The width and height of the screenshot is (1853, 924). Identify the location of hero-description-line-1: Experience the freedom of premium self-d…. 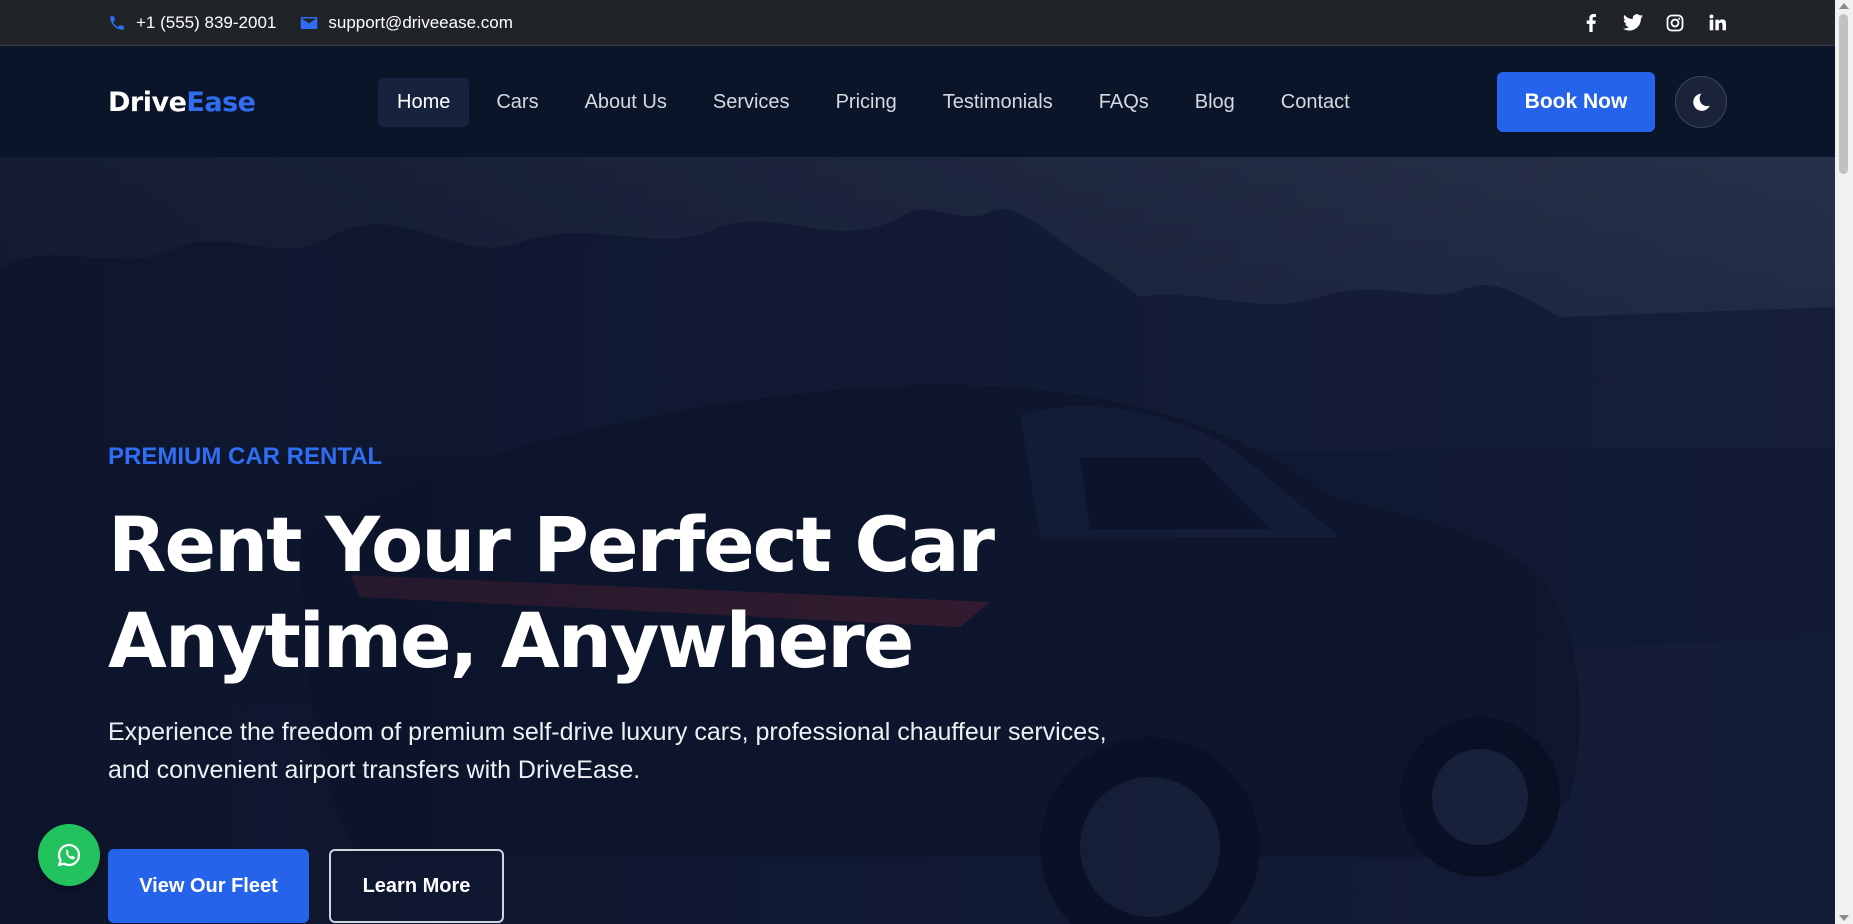
(607, 732).